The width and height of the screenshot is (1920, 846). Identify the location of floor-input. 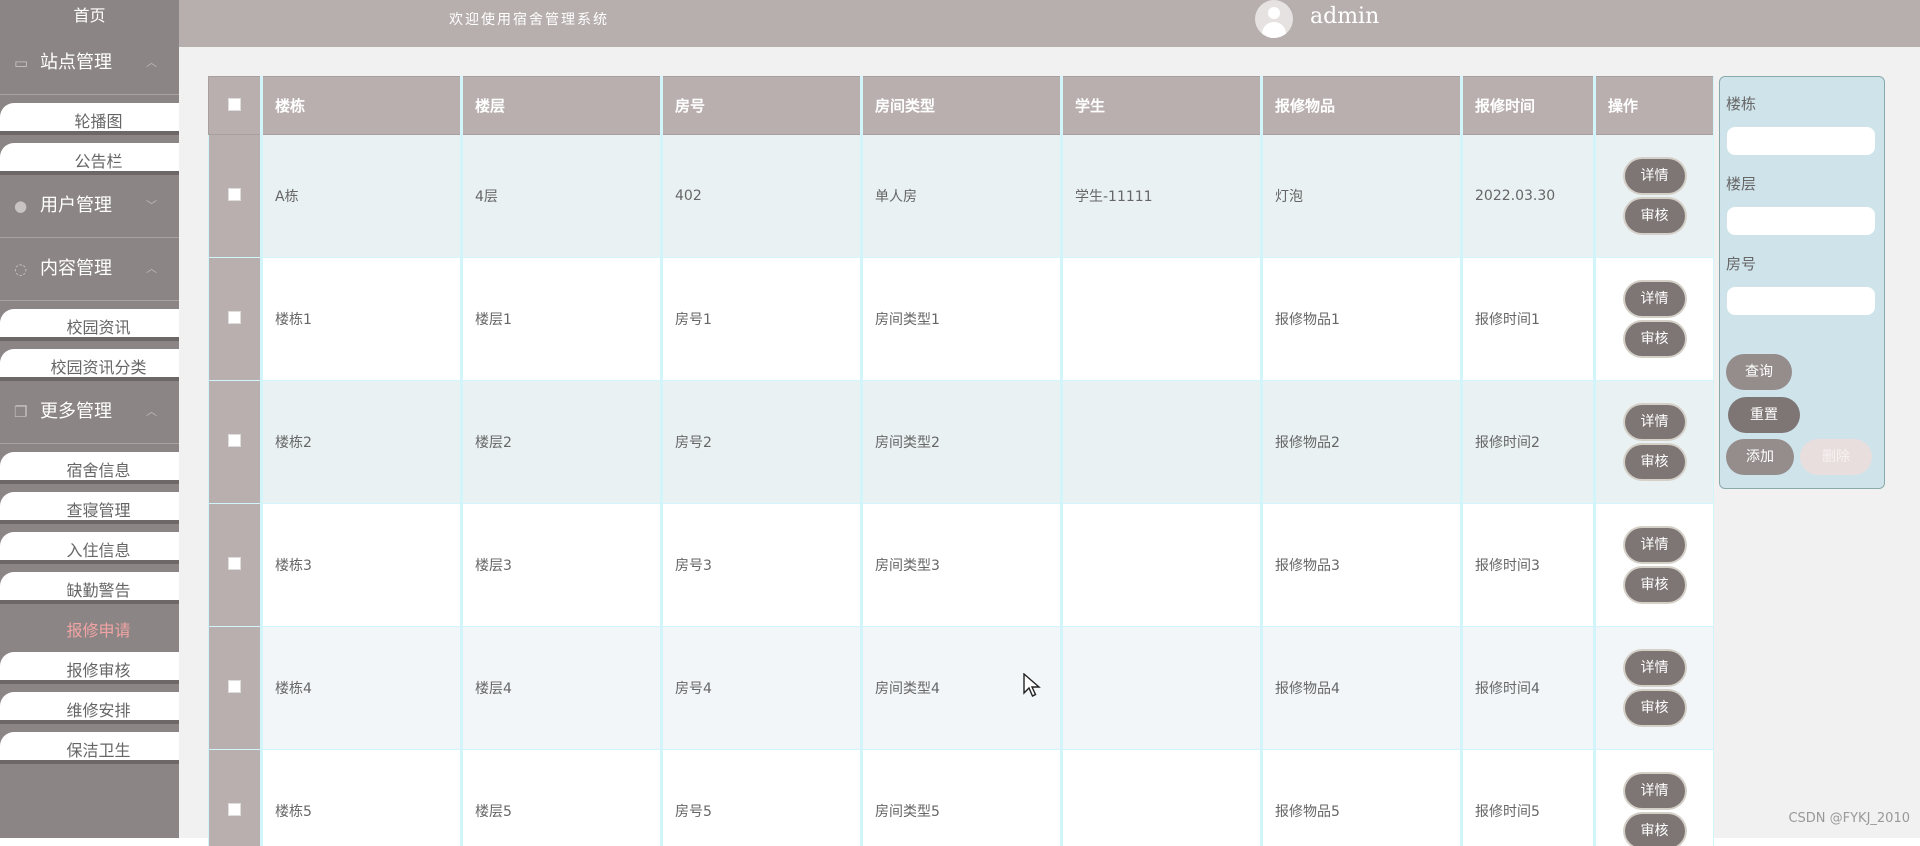
(1801, 221).